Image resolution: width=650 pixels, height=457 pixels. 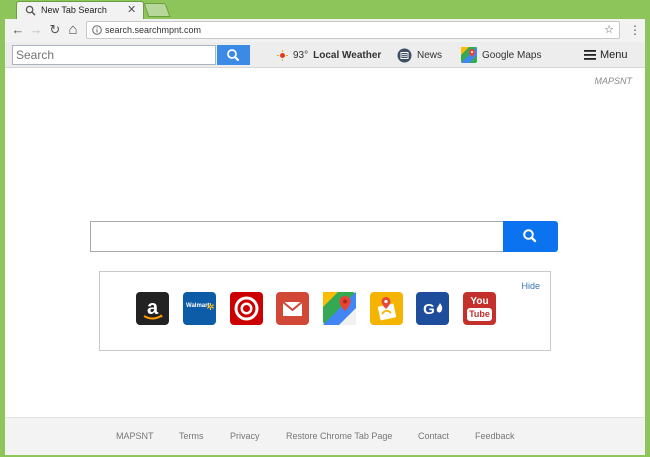 I want to click on browser-toolbar: ← → ↻ ⌂ search.searchmpnt.com ☆ ⋮, so click(x=325, y=30).